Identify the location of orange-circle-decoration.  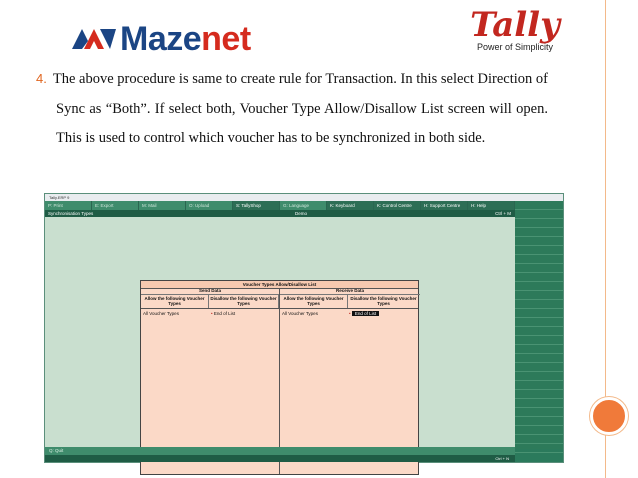
(609, 416).